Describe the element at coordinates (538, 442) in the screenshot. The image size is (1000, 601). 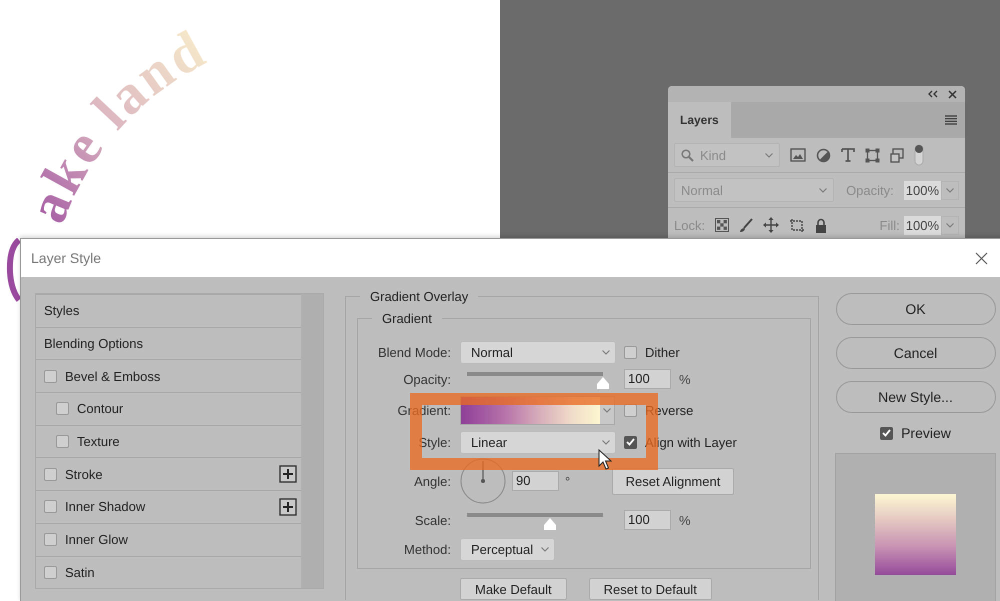
I see `style-dropdown: Linear` at that location.